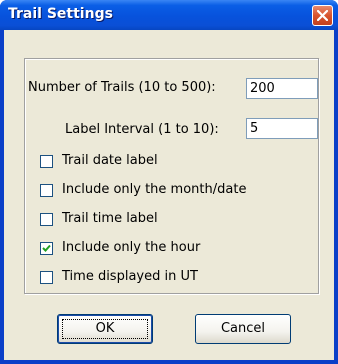  Describe the element at coordinates (110, 160) in the screenshot. I see `option-label: Trail date label` at that location.